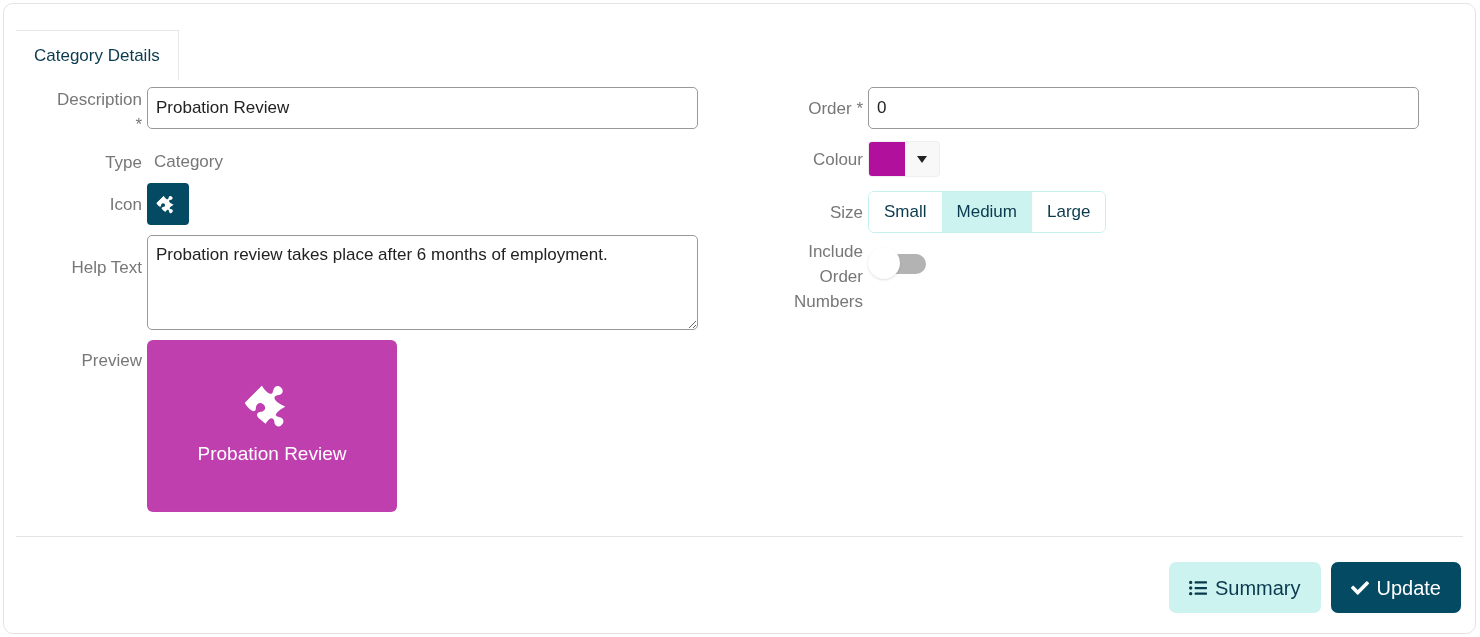 This screenshot has height=637, width=1480. Describe the element at coordinates (1359, 587) in the screenshot. I see `check-icon` at that location.